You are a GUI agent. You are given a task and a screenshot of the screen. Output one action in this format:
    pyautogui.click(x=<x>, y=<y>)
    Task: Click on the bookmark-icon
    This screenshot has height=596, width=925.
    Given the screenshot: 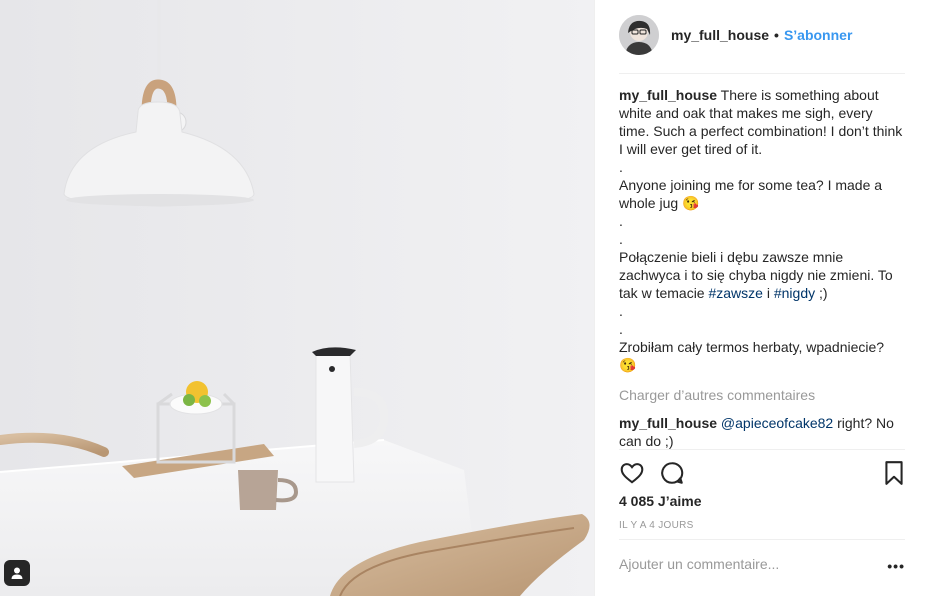 What is the action you would take?
    pyautogui.click(x=894, y=475)
    